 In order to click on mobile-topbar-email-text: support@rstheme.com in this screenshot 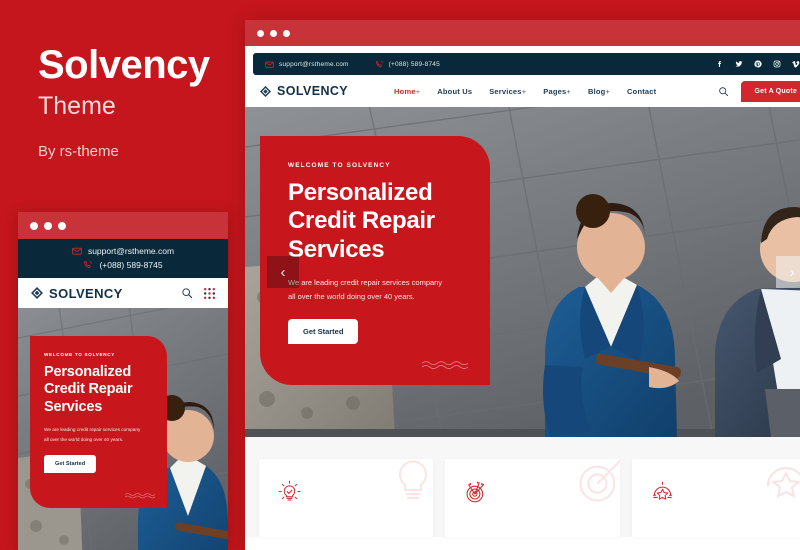, I will do `click(131, 251)`.